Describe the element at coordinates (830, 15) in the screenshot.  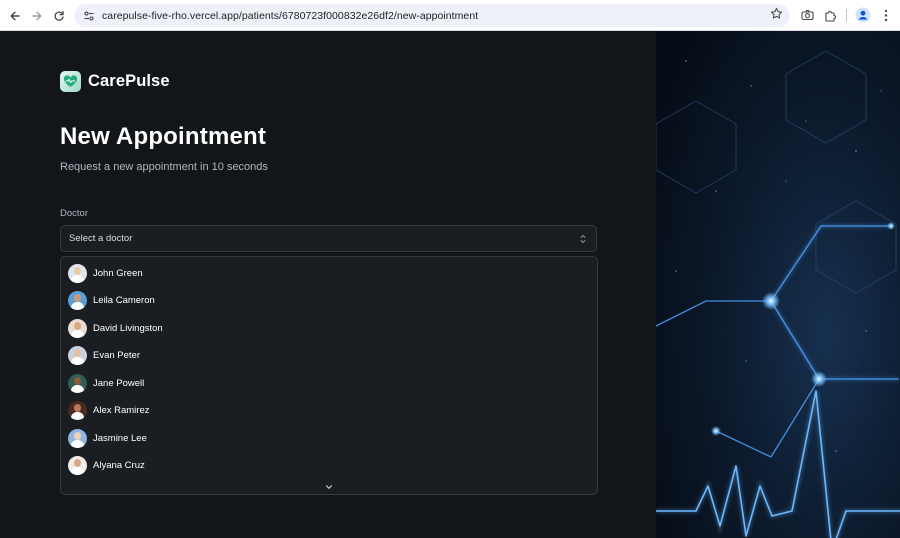
I see `extensions-puzzle-icon` at that location.